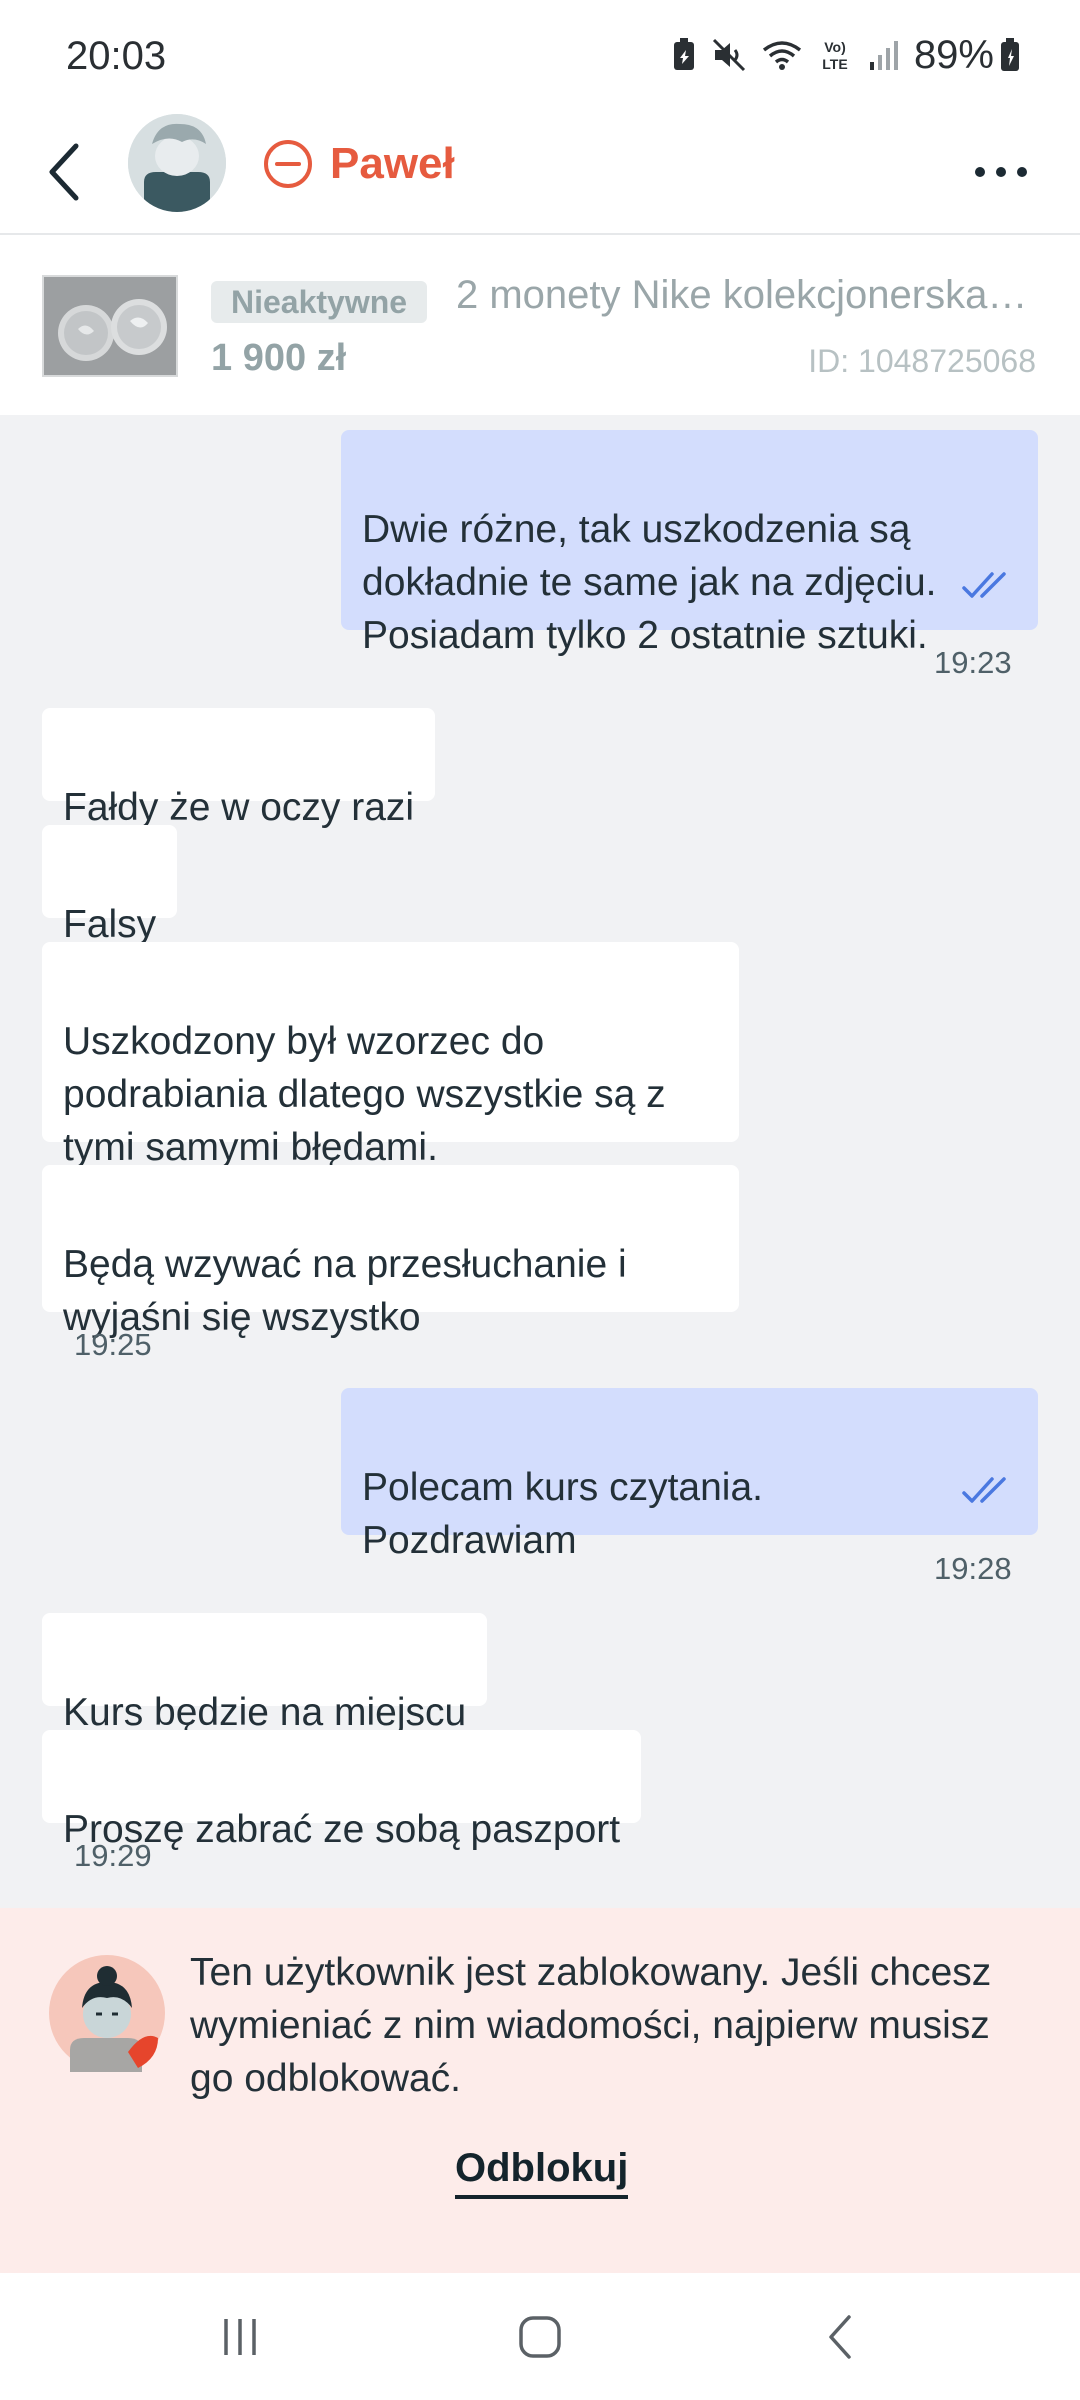 This screenshot has height=2400, width=1080. I want to click on message-timestamp: 19:29, so click(113, 1855).